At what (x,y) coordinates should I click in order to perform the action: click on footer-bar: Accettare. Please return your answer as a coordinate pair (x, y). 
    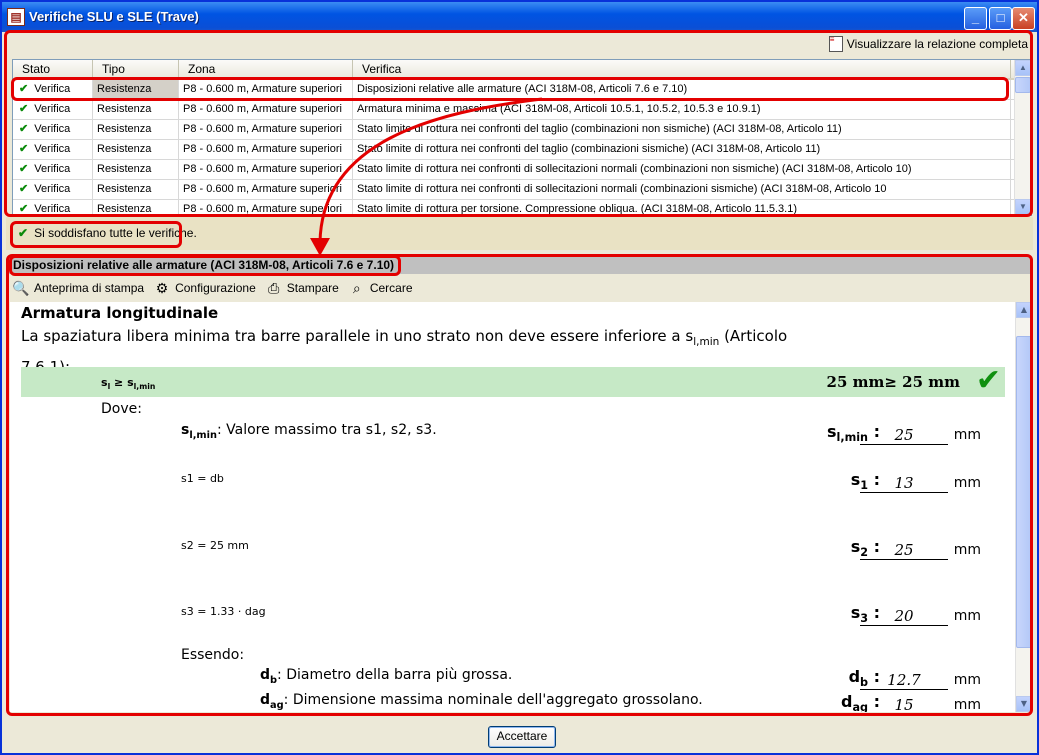
    Looking at the image, I should click on (519, 734).